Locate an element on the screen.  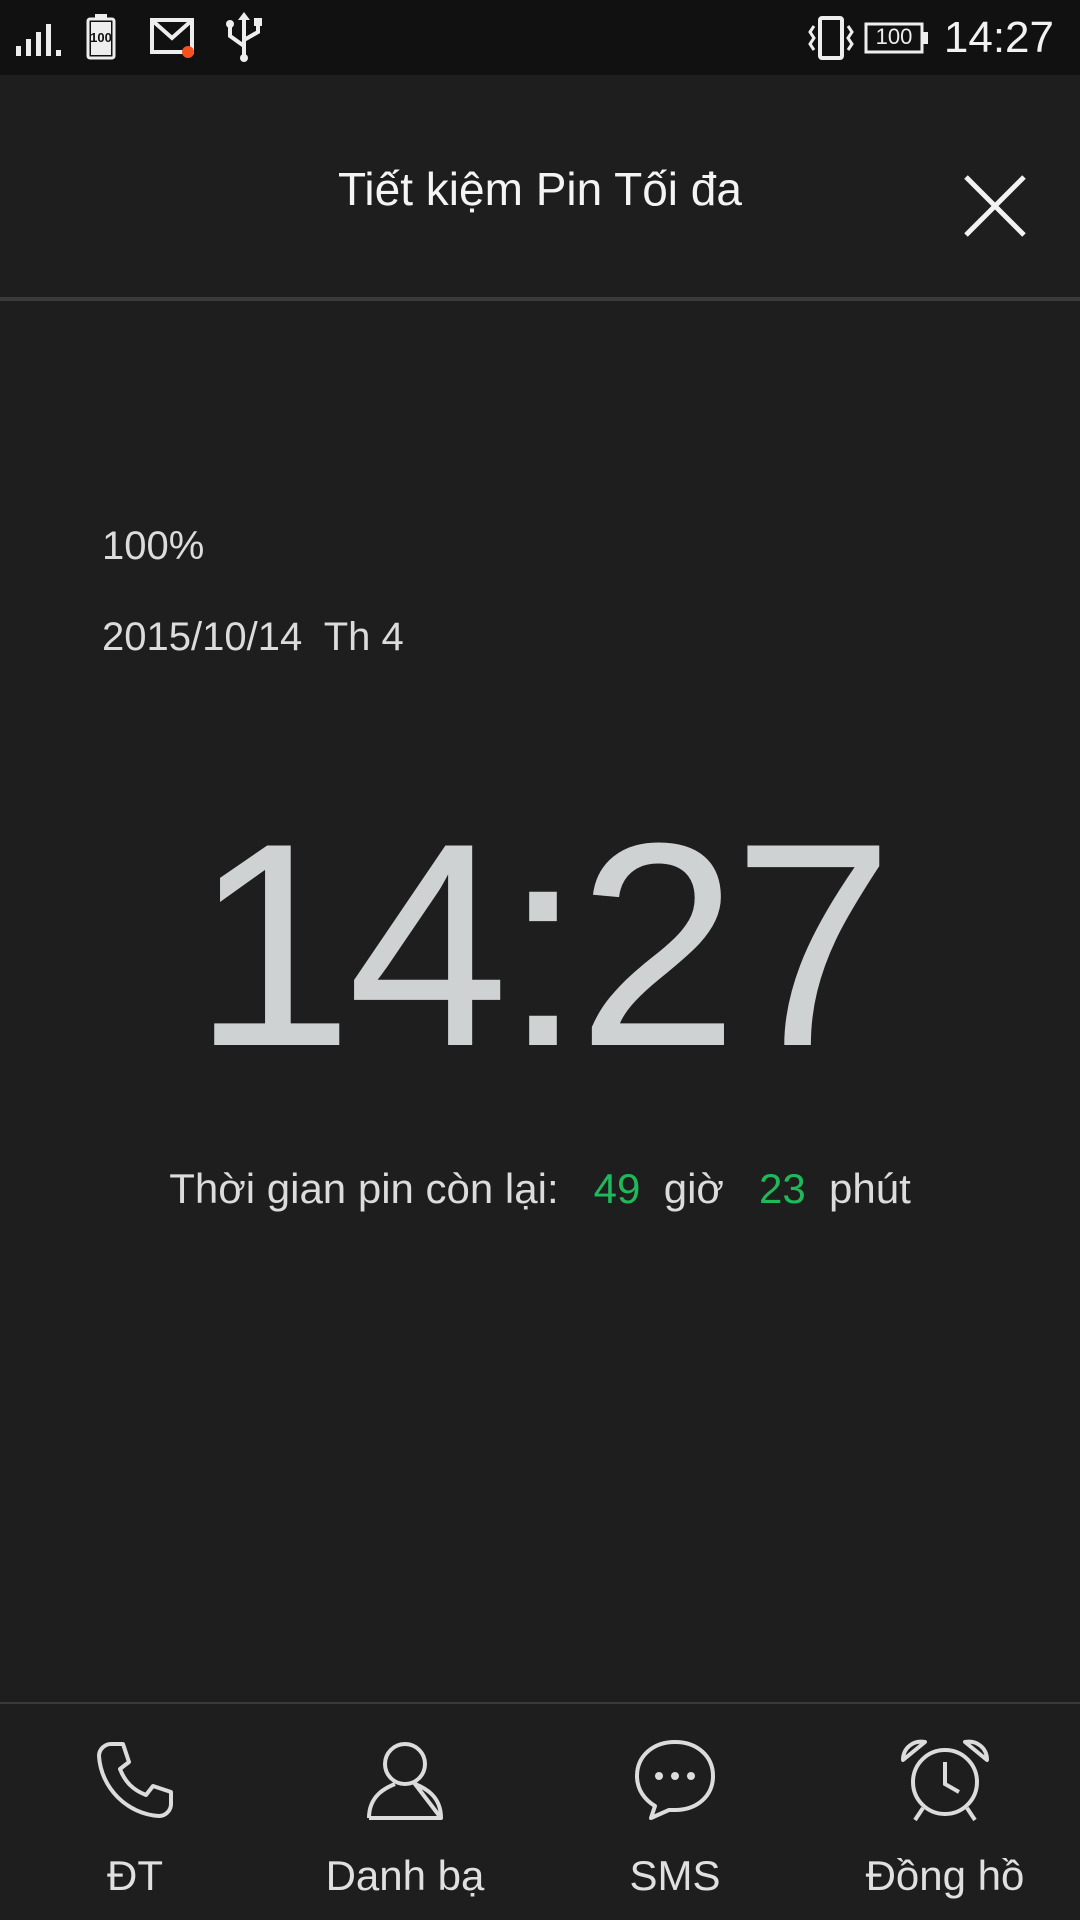
nav-item-contacts: Danh bạ is located at coordinates (405, 1812).